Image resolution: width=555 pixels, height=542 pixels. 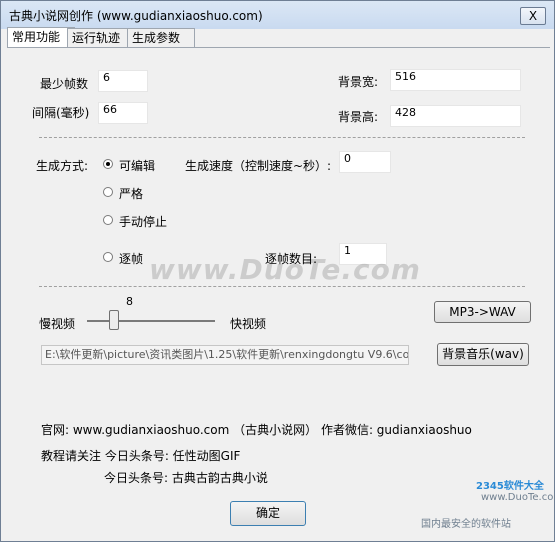 I want to click on slider-value: 8, so click(x=129, y=301).